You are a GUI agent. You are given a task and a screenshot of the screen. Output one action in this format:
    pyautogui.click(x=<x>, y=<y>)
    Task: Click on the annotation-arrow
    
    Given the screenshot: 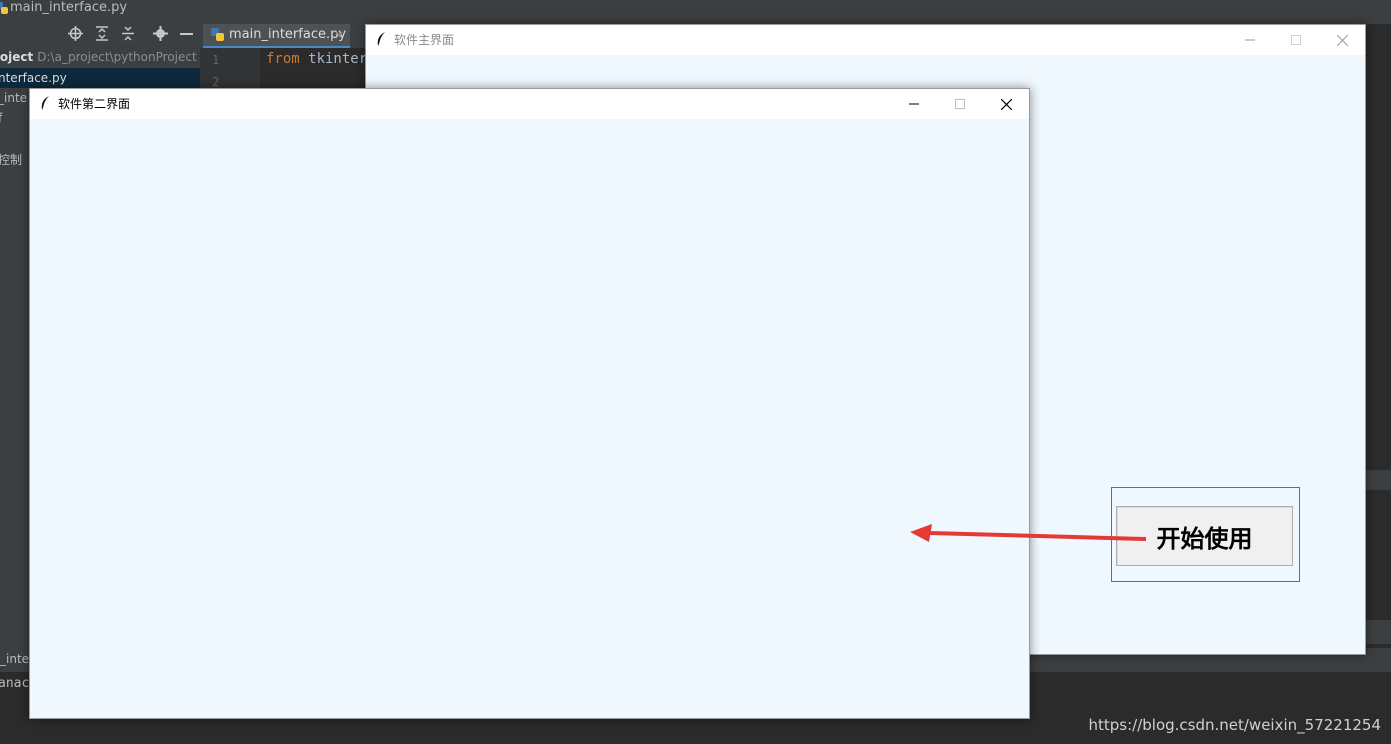 What is the action you would take?
    pyautogui.click(x=1028, y=533)
    